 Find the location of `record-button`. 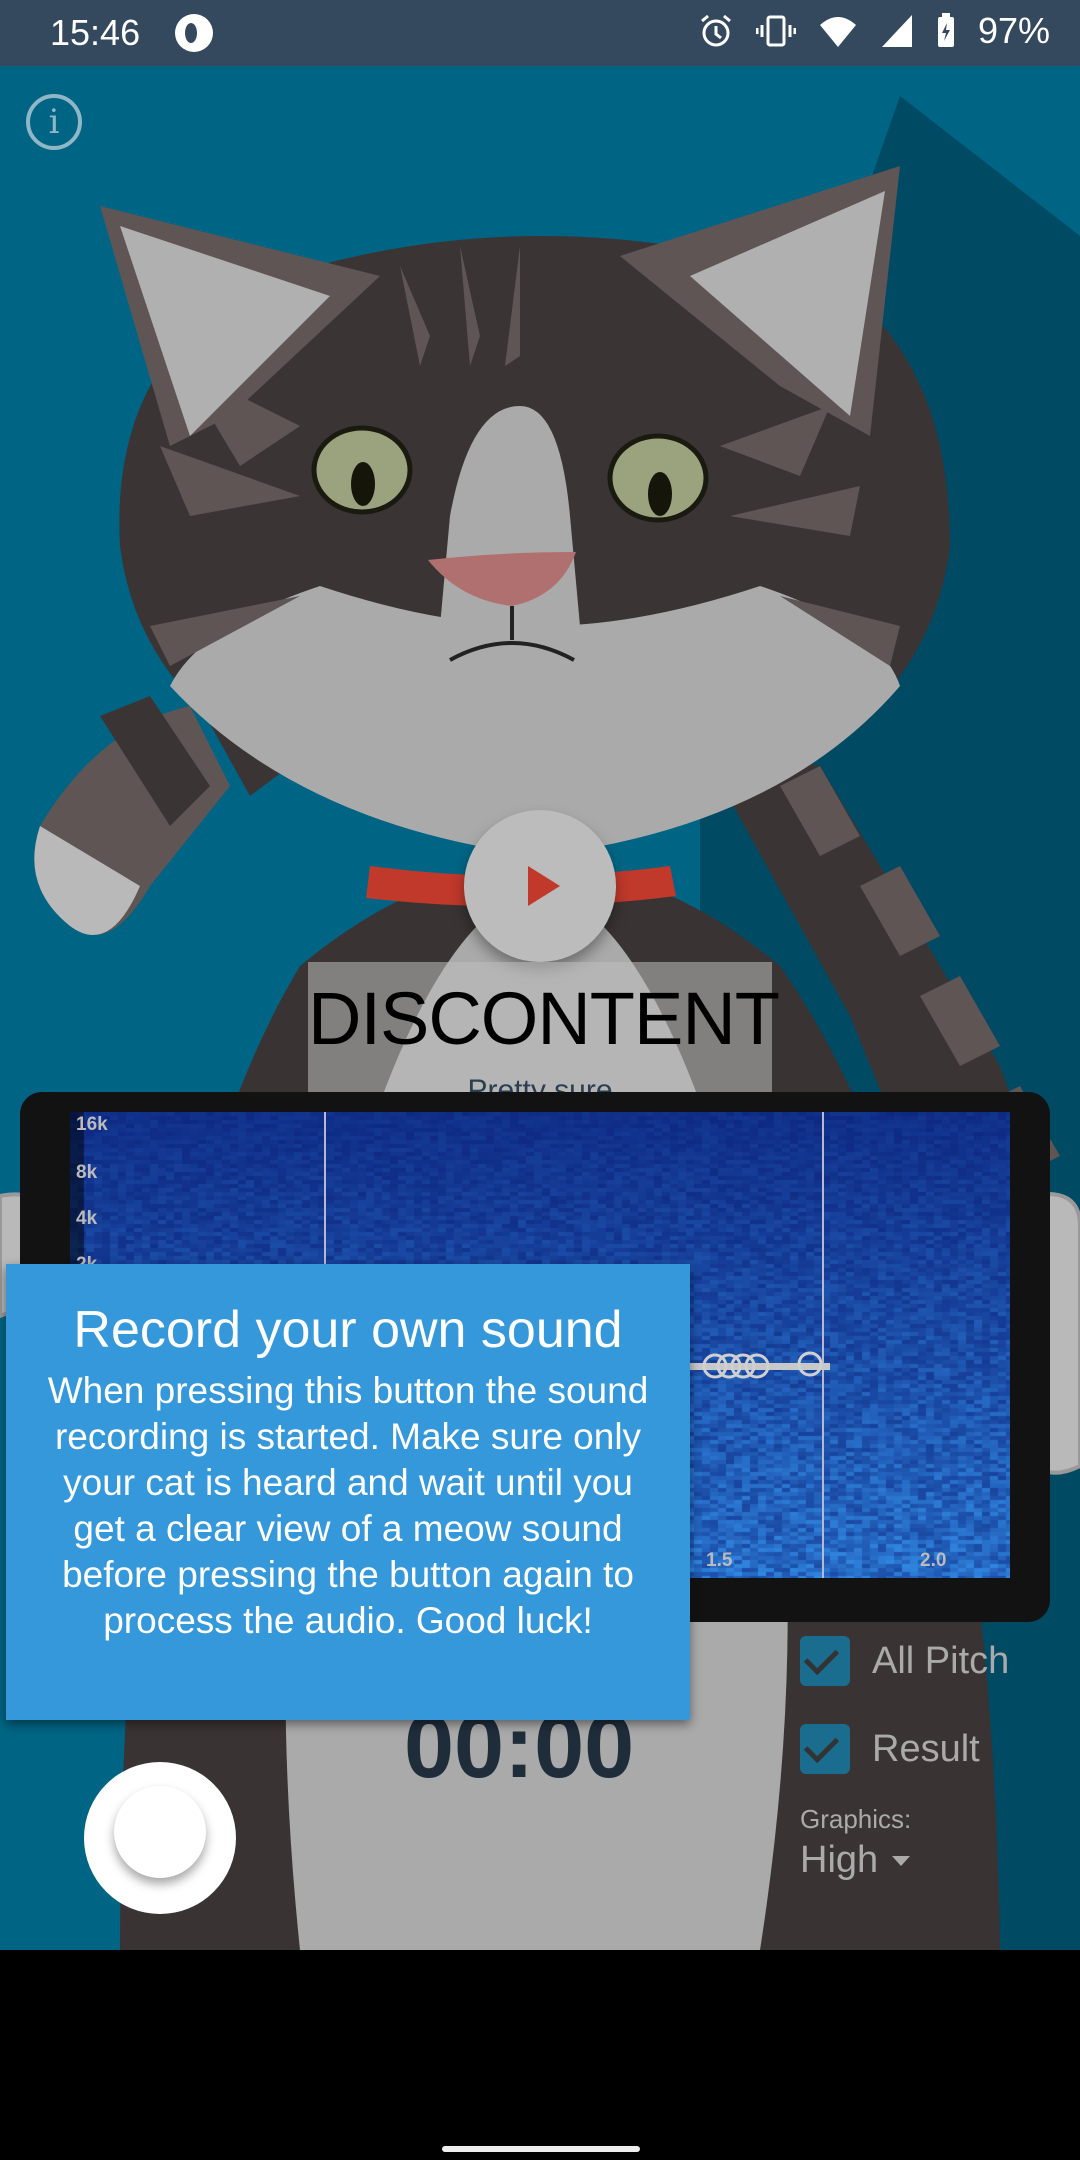

record-button is located at coordinates (160, 1838).